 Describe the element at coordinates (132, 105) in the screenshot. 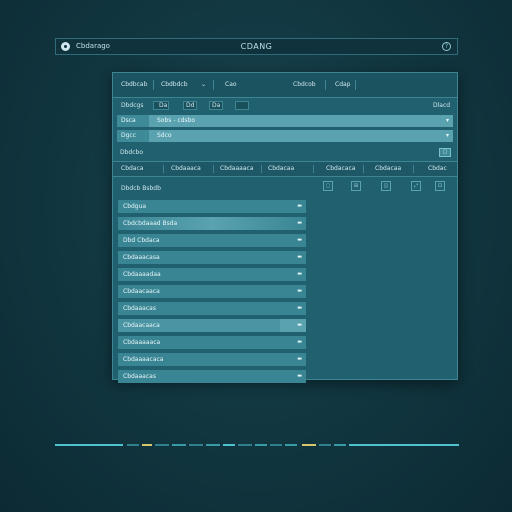

I see `option-label: Dbdcgs` at that location.